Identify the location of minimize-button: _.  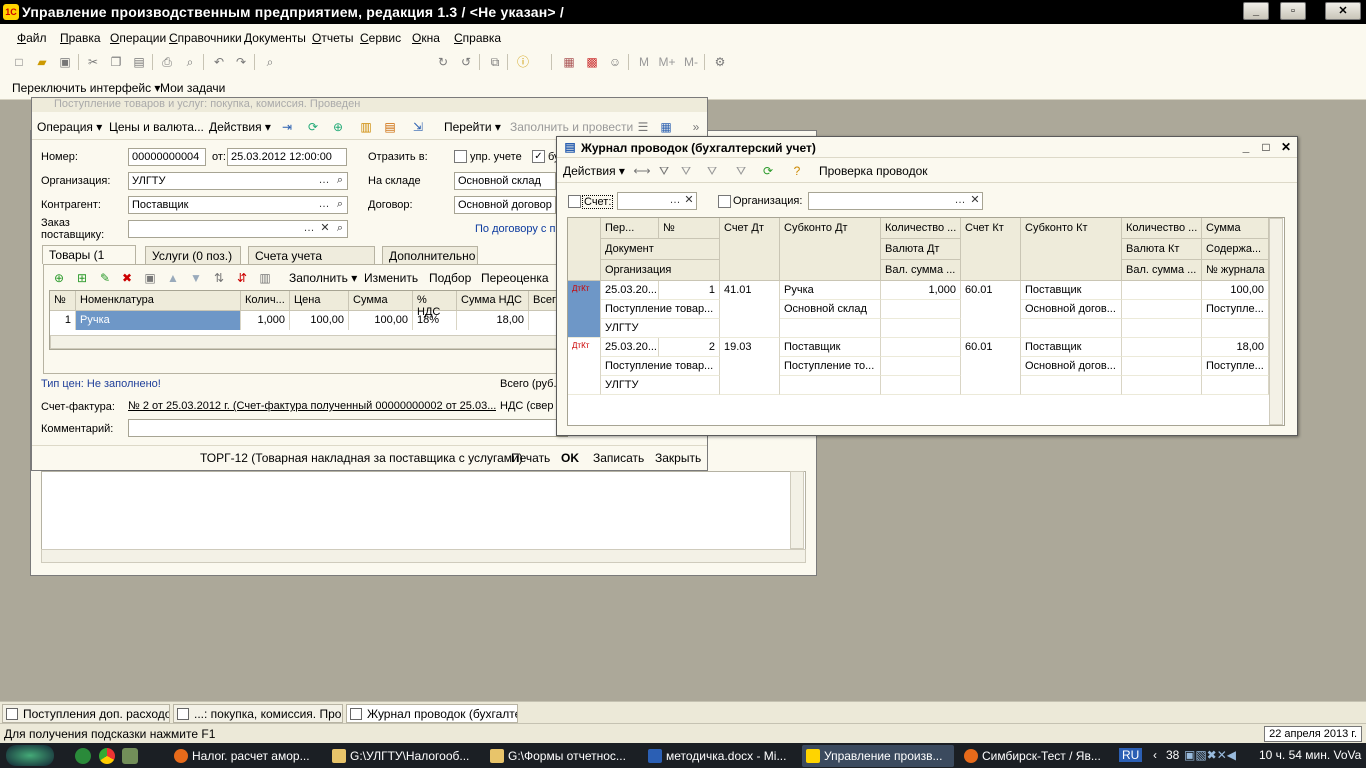
(1256, 11).